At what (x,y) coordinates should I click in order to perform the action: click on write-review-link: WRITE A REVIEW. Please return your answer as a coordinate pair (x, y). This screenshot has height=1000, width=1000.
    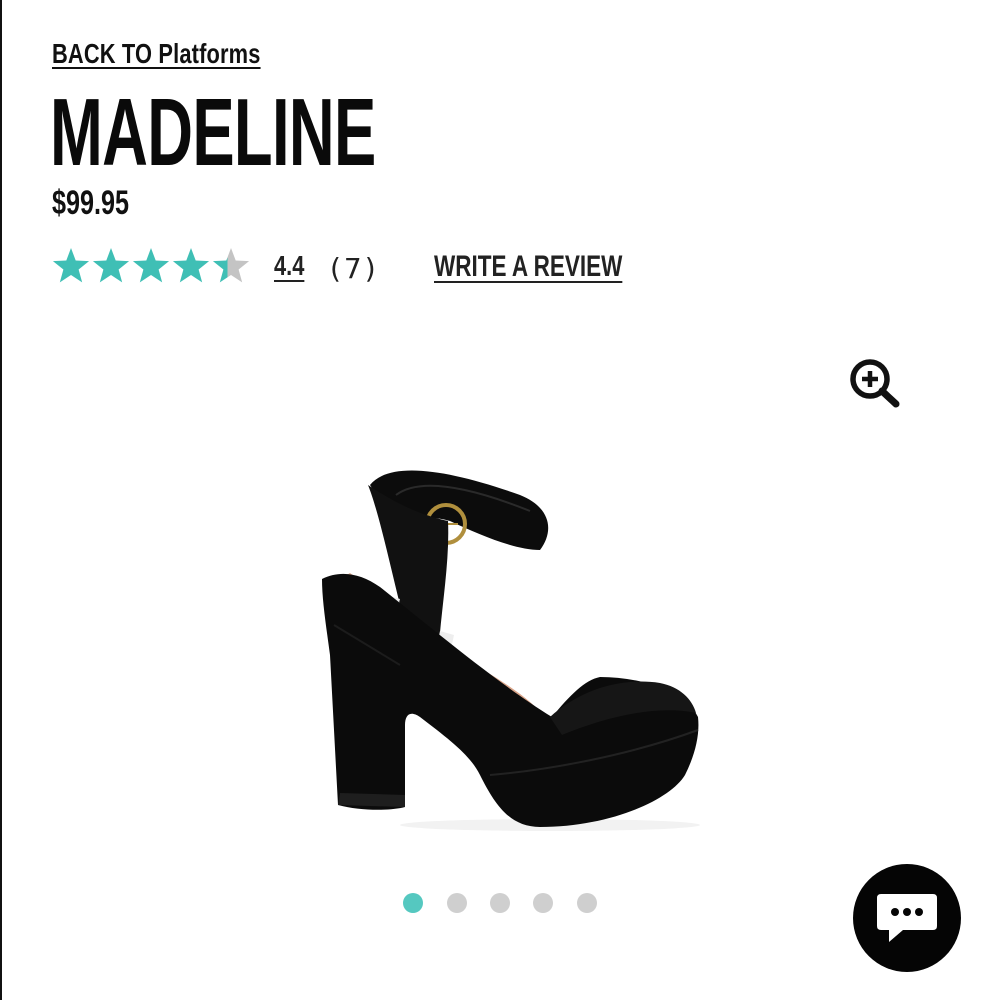
    Looking at the image, I should click on (528, 267).